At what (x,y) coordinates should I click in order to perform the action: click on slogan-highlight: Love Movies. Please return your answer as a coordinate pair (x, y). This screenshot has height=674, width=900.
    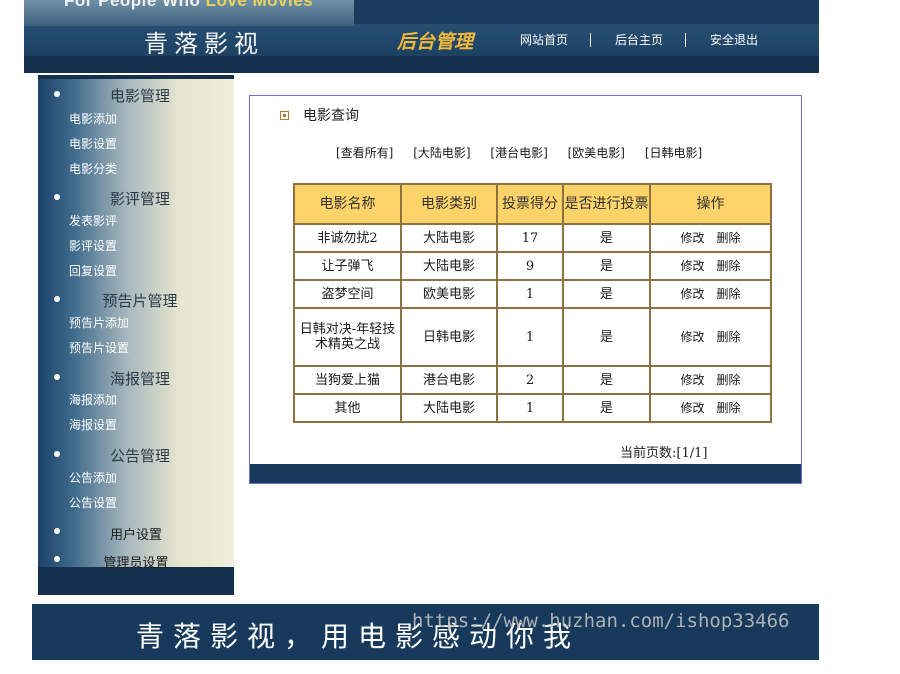
    Looking at the image, I should click on (259, 5).